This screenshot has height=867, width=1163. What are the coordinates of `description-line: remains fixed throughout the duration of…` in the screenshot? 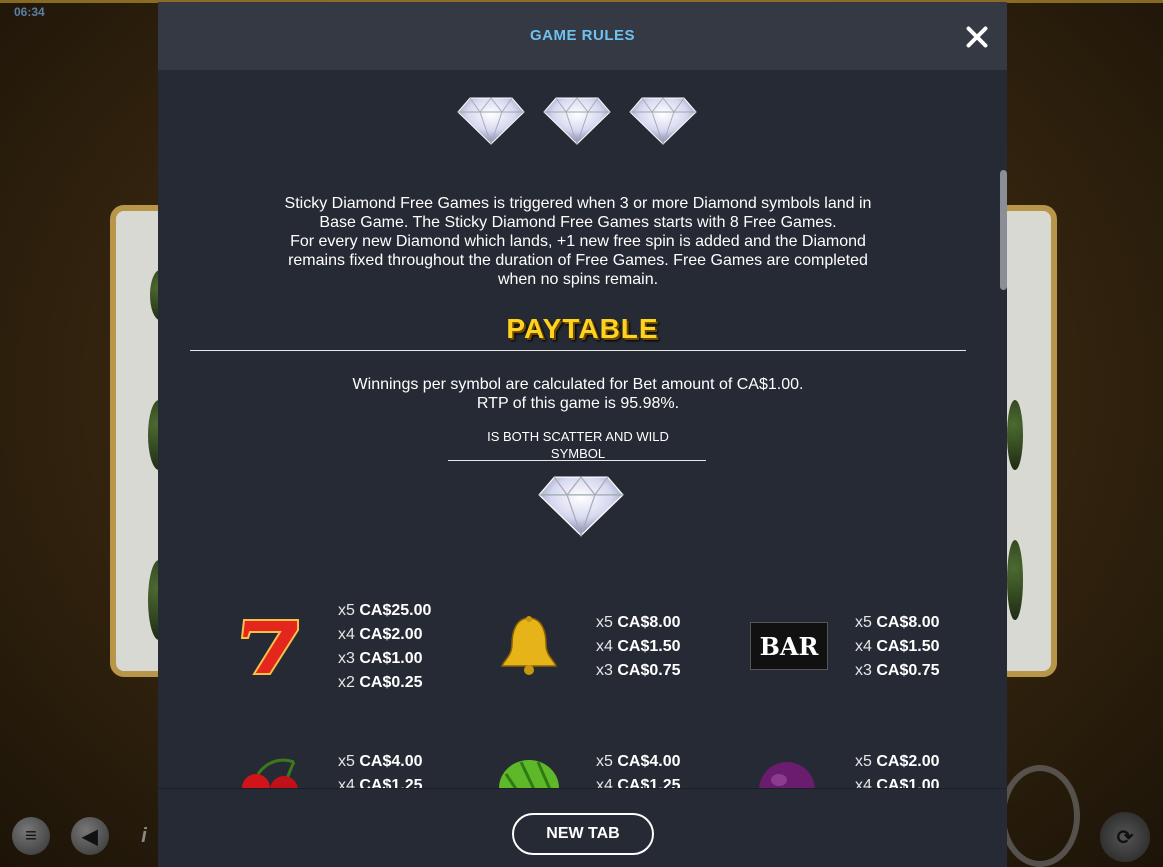 It's located at (578, 260).